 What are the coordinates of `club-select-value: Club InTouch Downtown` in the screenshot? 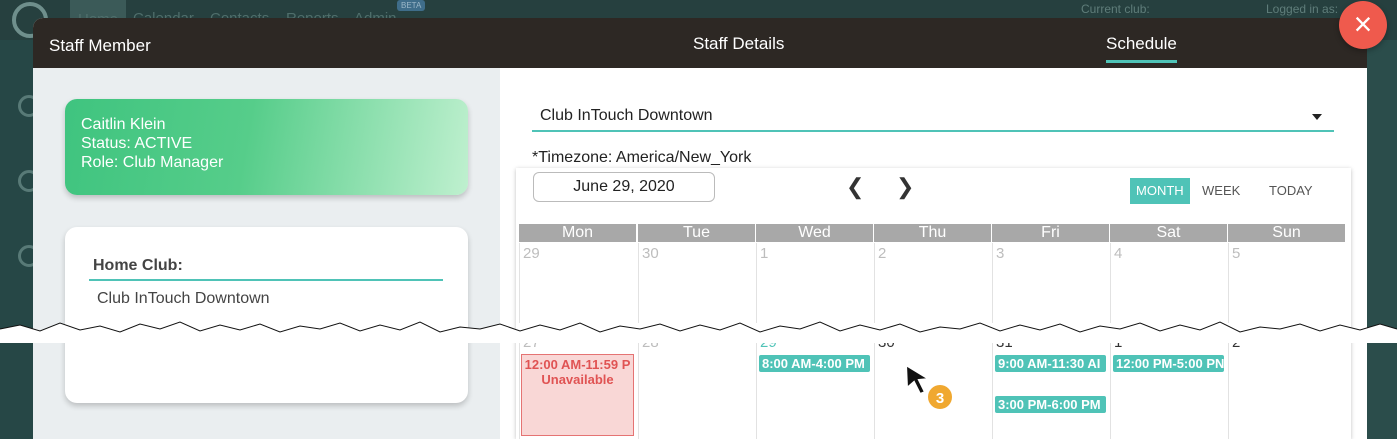 It's located at (626, 115).